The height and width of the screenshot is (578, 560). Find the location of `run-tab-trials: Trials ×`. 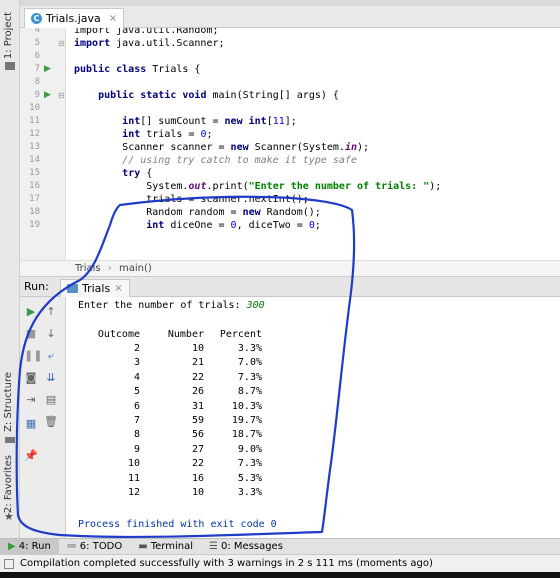

run-tab-trials: Trials × is located at coordinates (95, 287).